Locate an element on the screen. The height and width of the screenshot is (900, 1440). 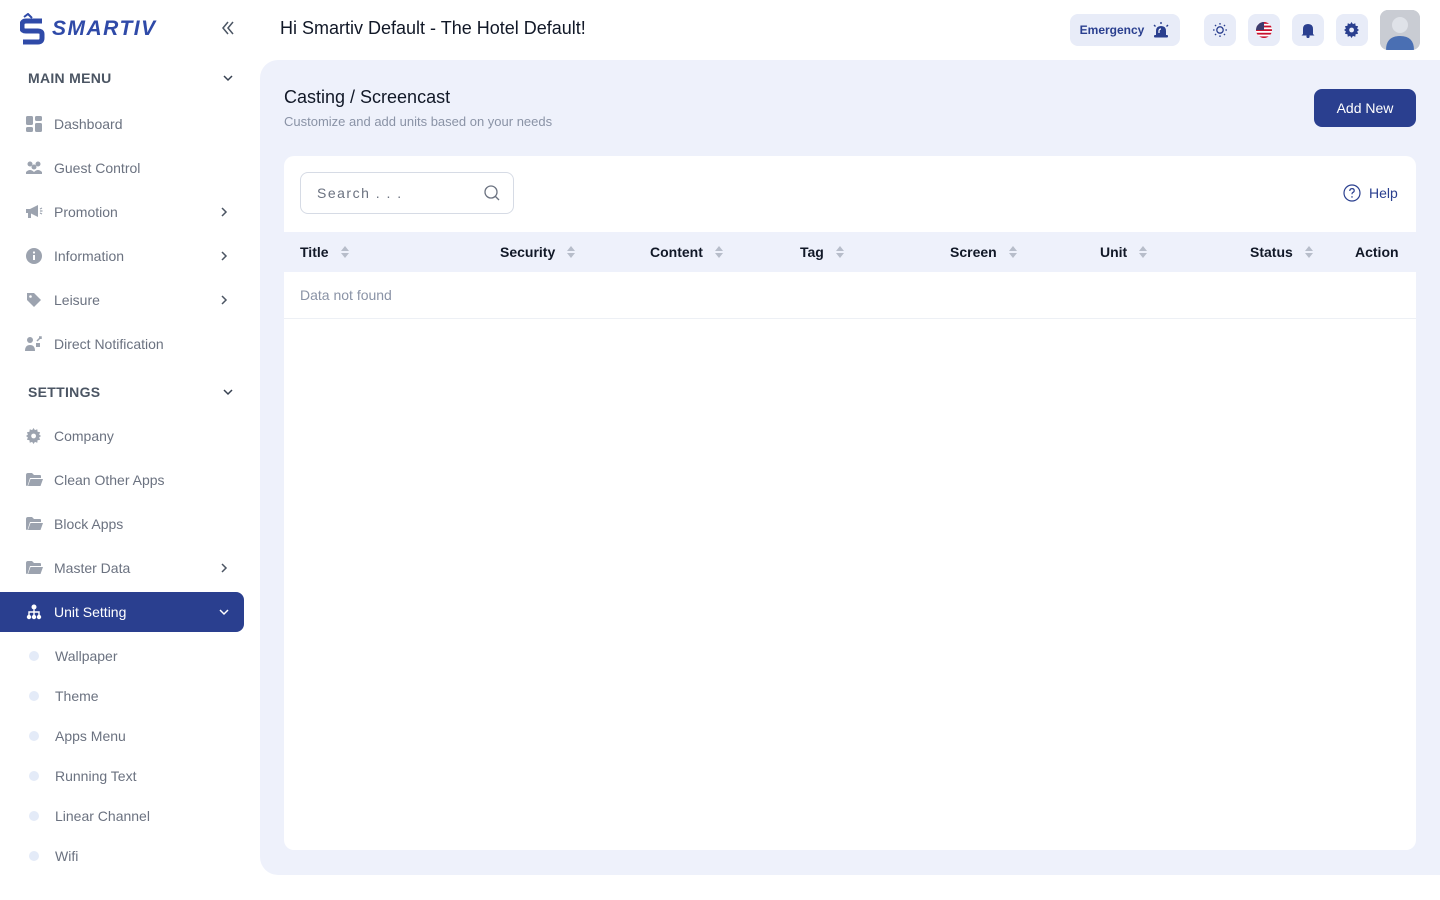
sidebar-item-label: Block Apps is located at coordinates (89, 524).